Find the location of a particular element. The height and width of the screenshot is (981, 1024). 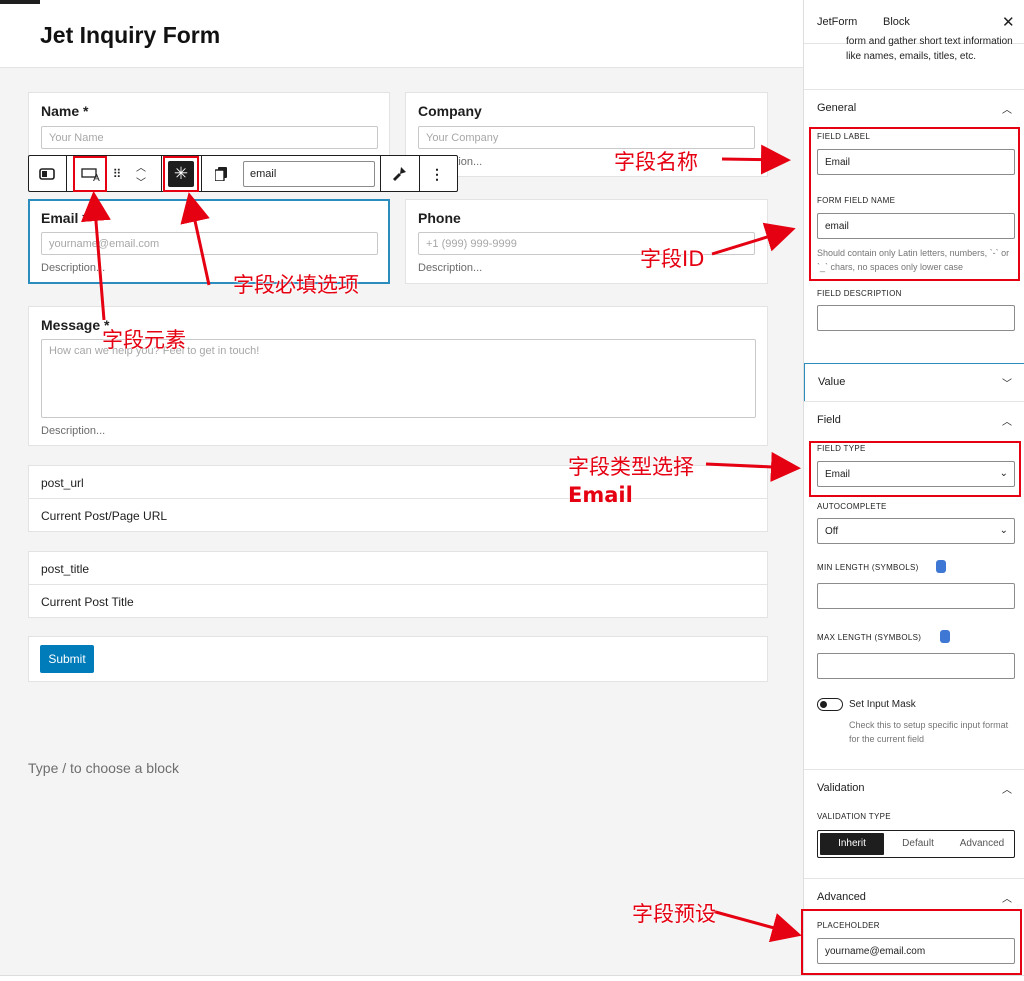

annotation-type-email: Email is located at coordinates (600, 495).